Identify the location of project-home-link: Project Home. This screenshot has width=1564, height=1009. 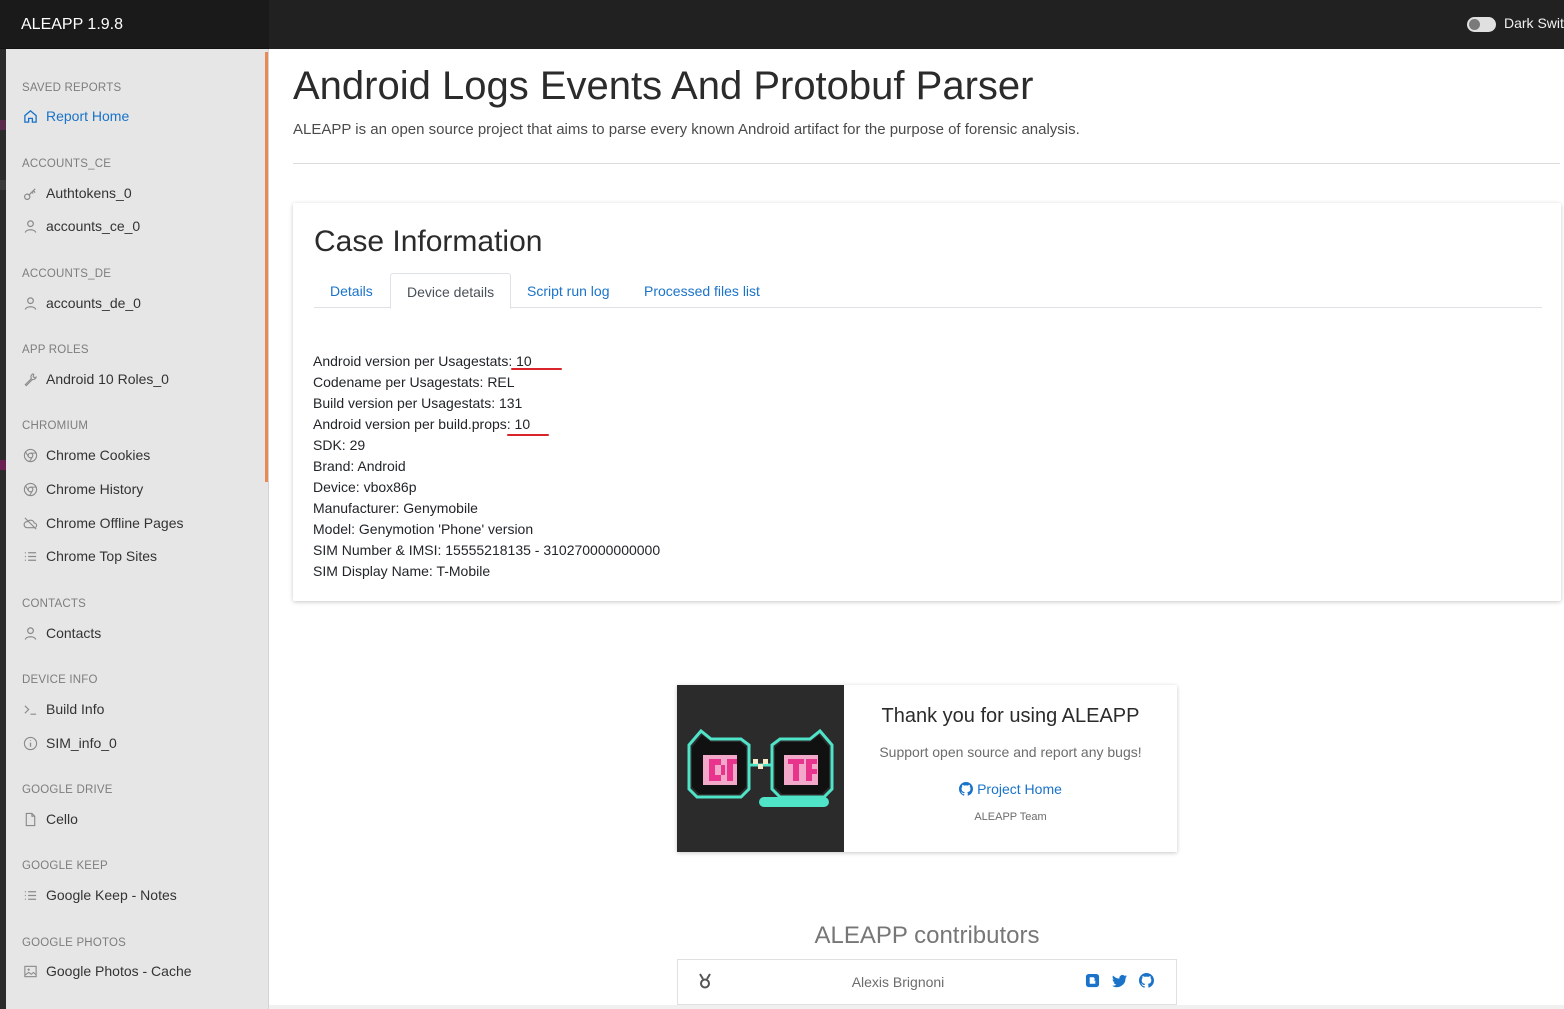
(1010, 789).